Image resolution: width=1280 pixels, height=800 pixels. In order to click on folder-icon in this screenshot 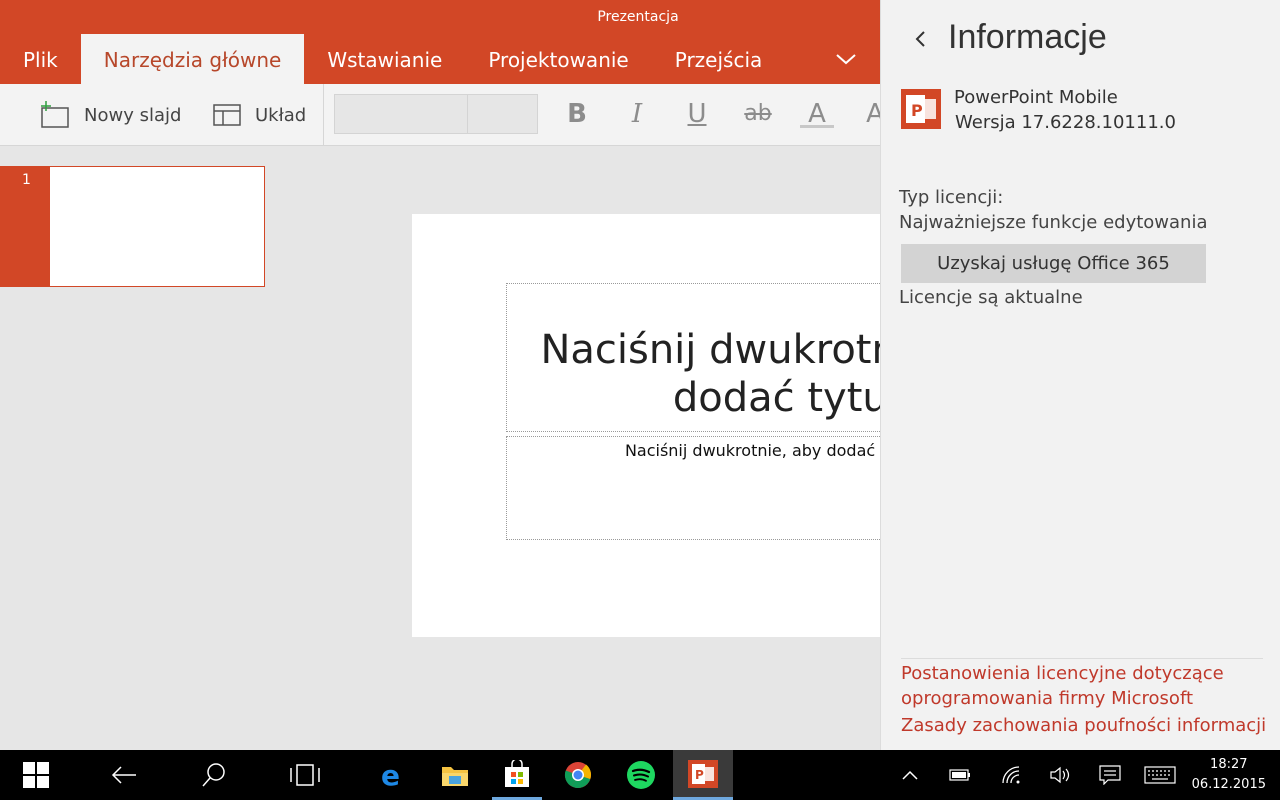, I will do `click(455, 776)`.